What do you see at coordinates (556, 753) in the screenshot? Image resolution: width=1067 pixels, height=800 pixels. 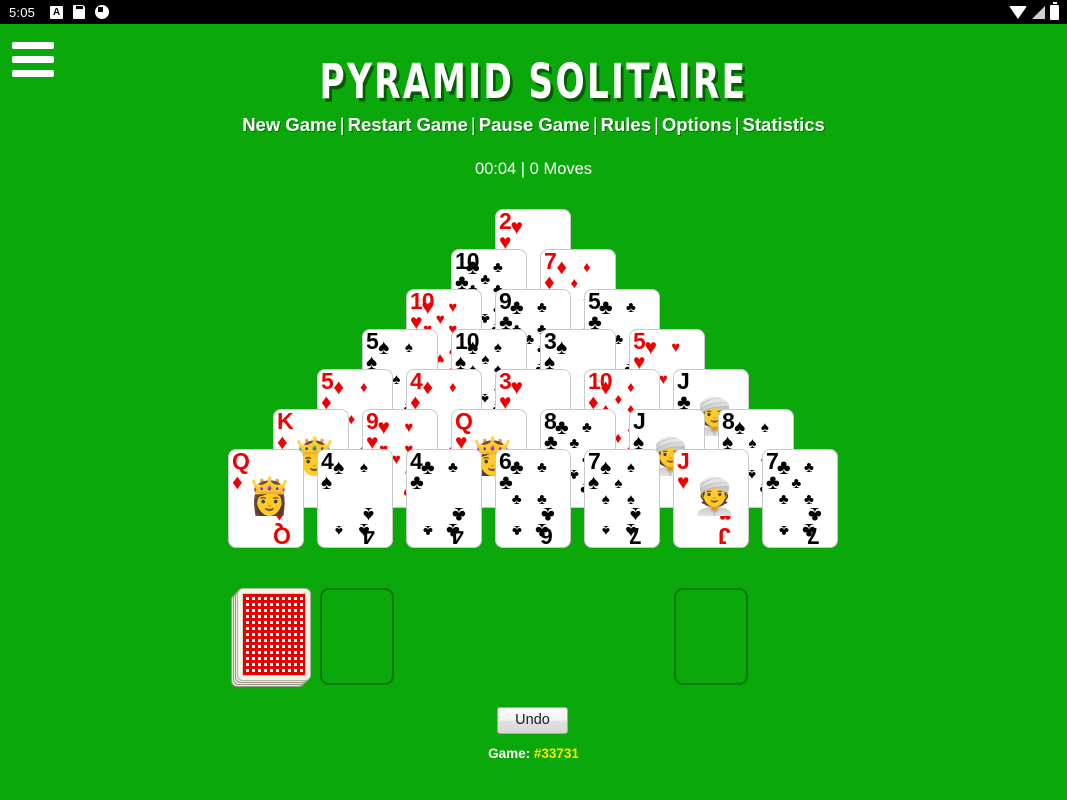 I see `game-number-value: #33731` at bounding box center [556, 753].